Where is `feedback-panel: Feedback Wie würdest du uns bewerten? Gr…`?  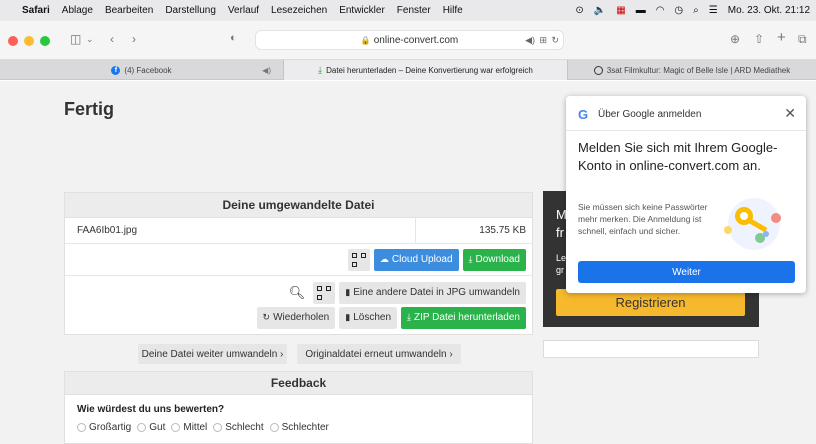
feedback-panel: Feedback Wie würdest du uns bewerten? Gr… is located at coordinates (298, 407).